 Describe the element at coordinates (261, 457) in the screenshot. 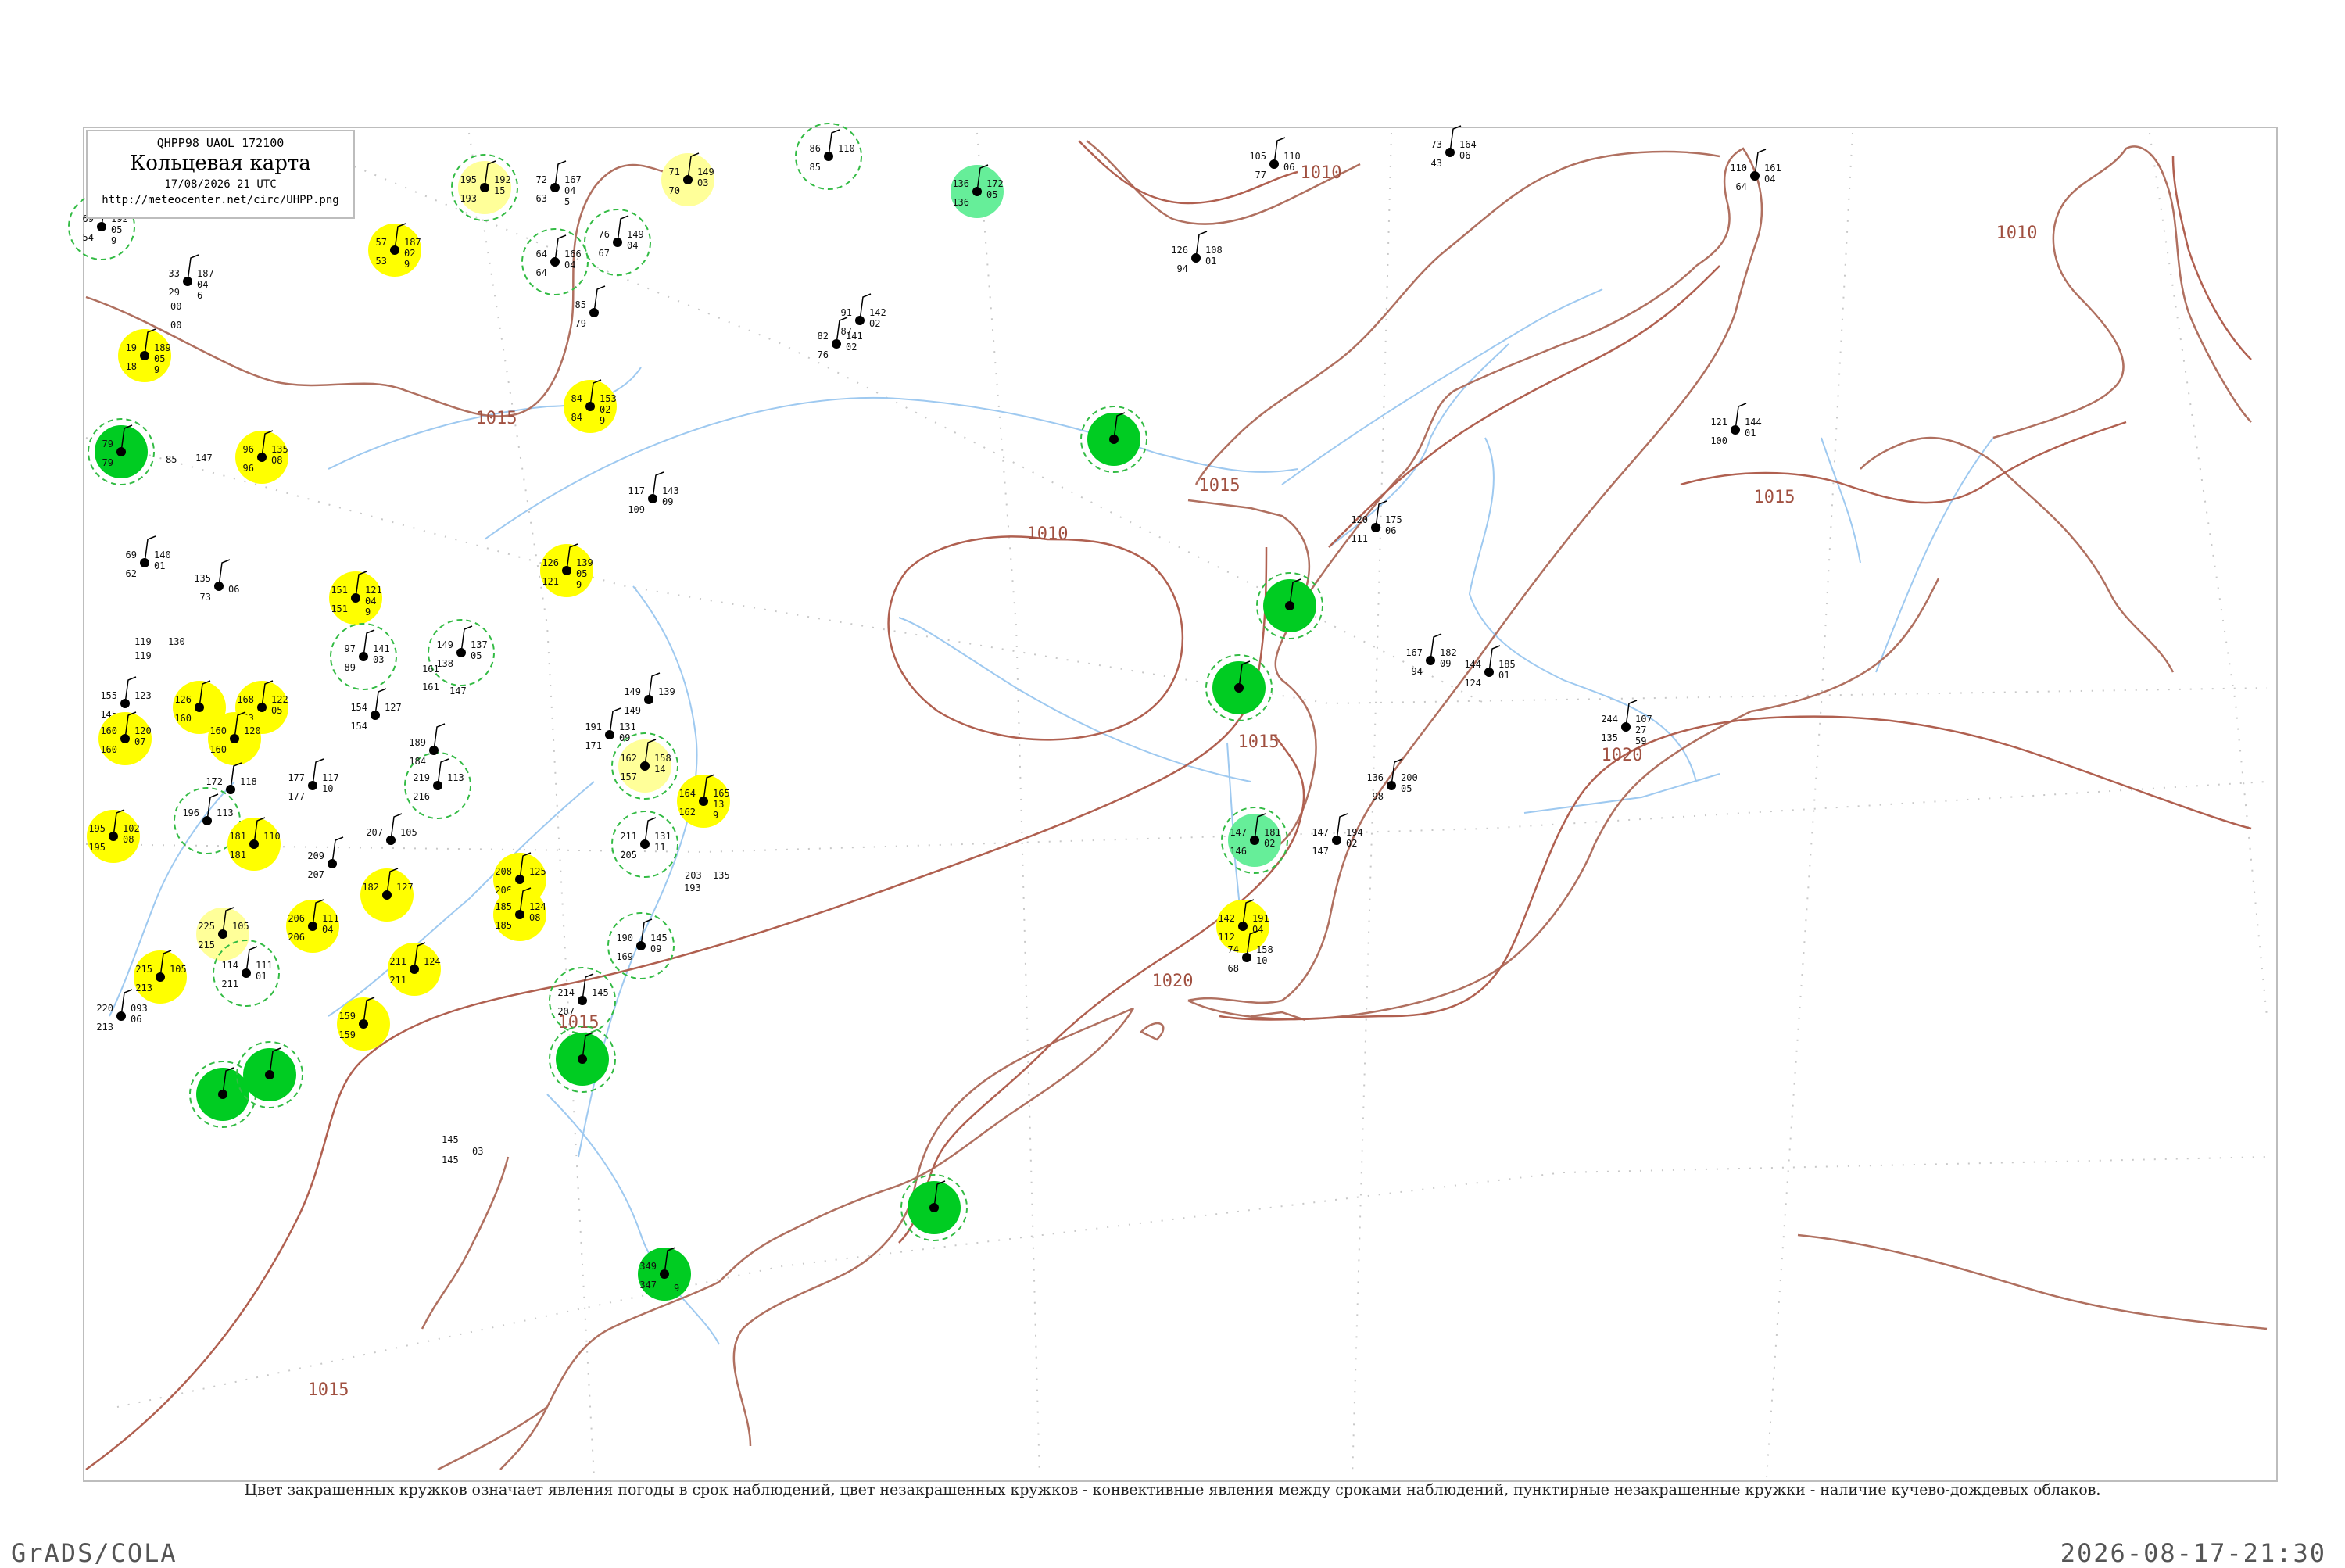

I see `station-plot: 96 96 13508` at that location.